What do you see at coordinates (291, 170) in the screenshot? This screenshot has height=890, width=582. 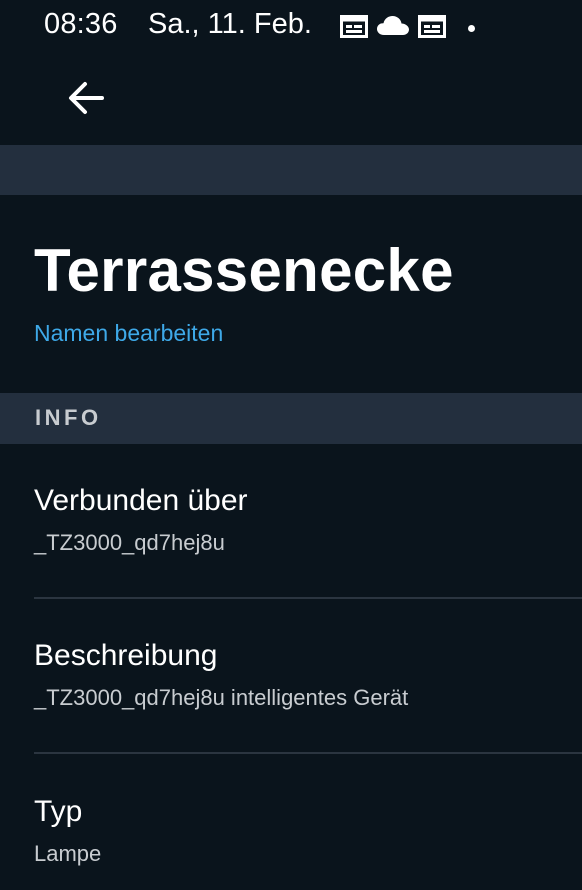 I see `header-divider-band` at bounding box center [291, 170].